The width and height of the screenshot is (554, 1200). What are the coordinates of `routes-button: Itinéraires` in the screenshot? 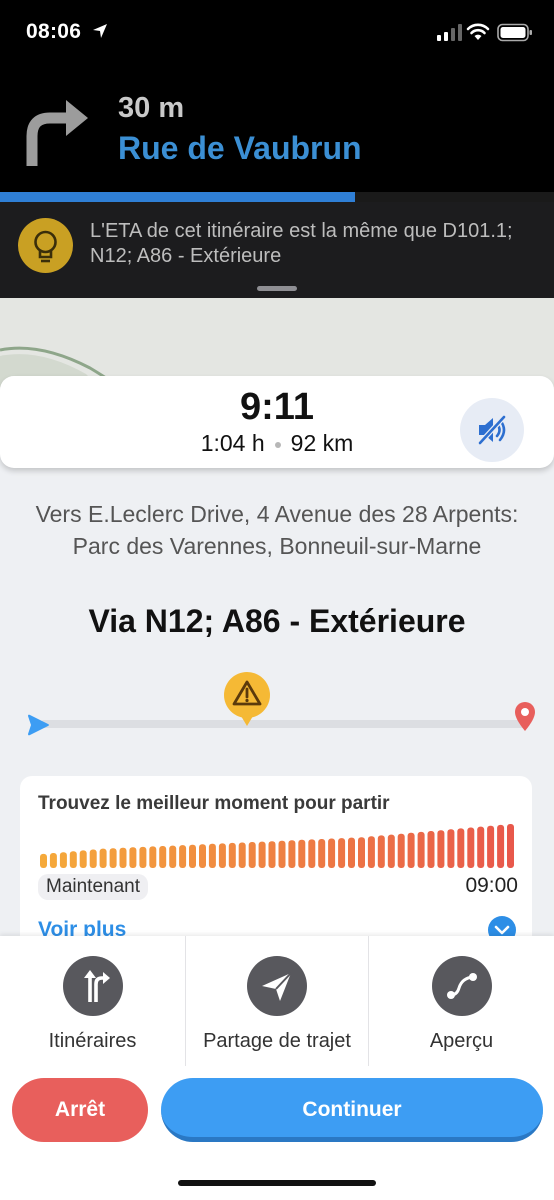 It's located at (92, 1001).